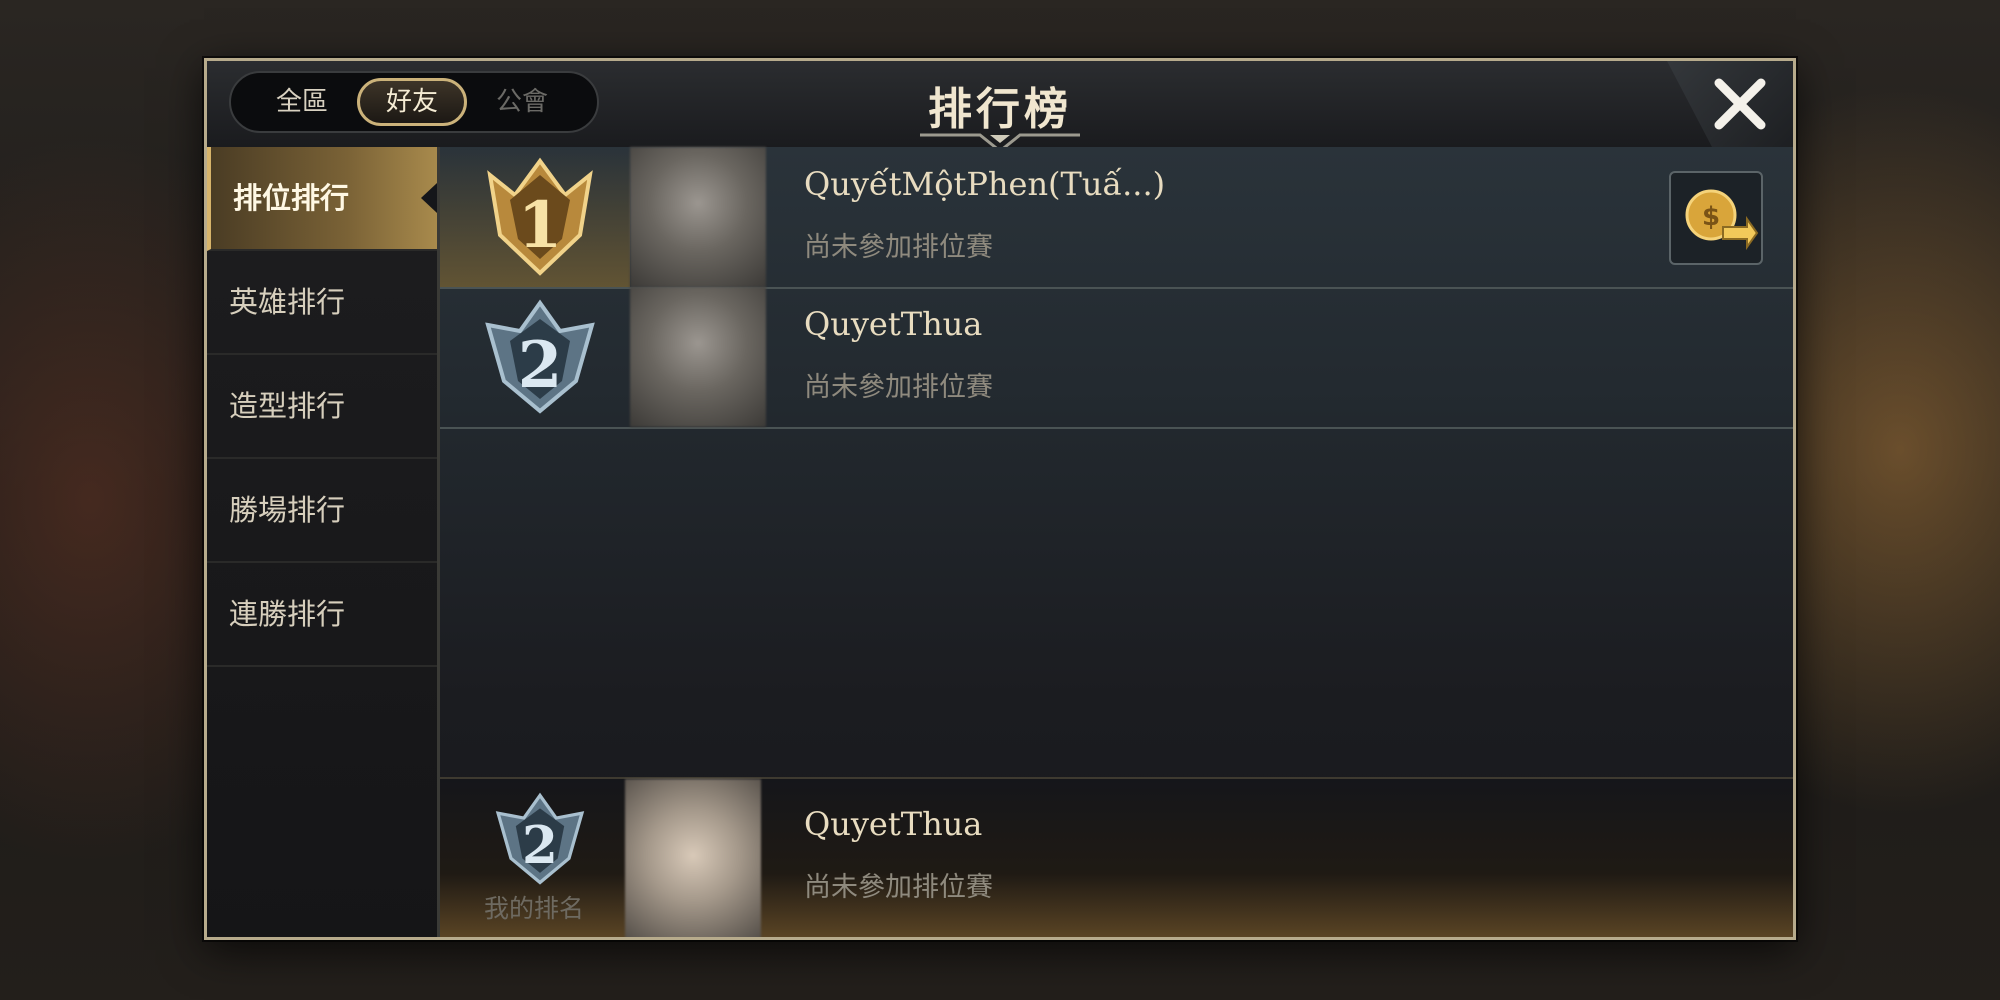 Image resolution: width=2000 pixels, height=1000 pixels. Describe the element at coordinates (291, 198) in the screenshot. I see `sidebar-item-label: 排位排行` at that location.